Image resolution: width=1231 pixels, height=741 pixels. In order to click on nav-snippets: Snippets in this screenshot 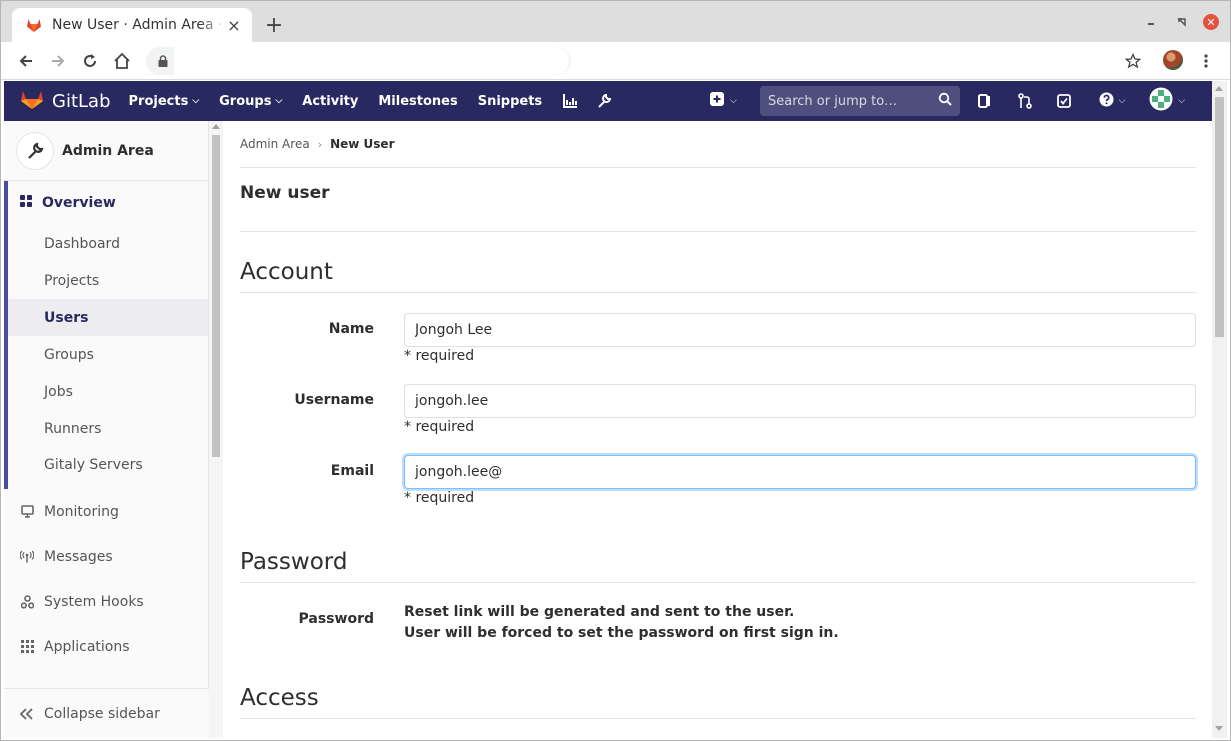, I will do `click(510, 101)`.